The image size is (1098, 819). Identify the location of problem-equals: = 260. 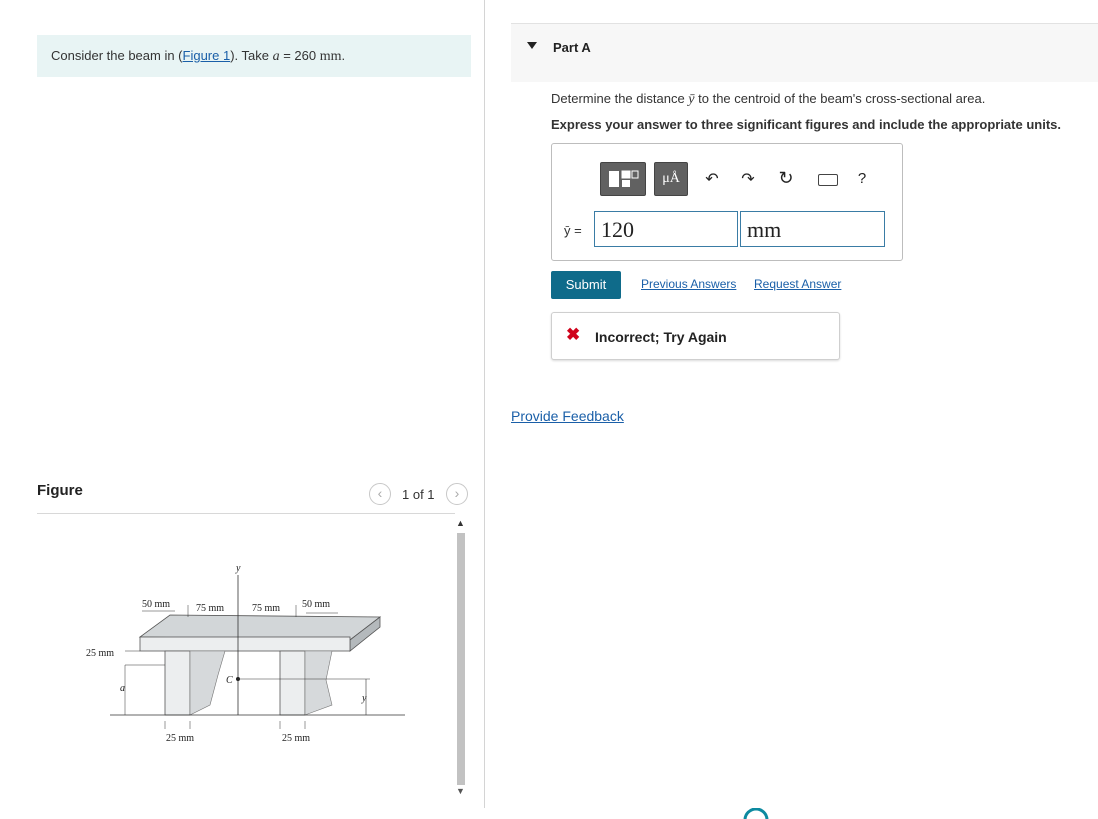
(299, 55).